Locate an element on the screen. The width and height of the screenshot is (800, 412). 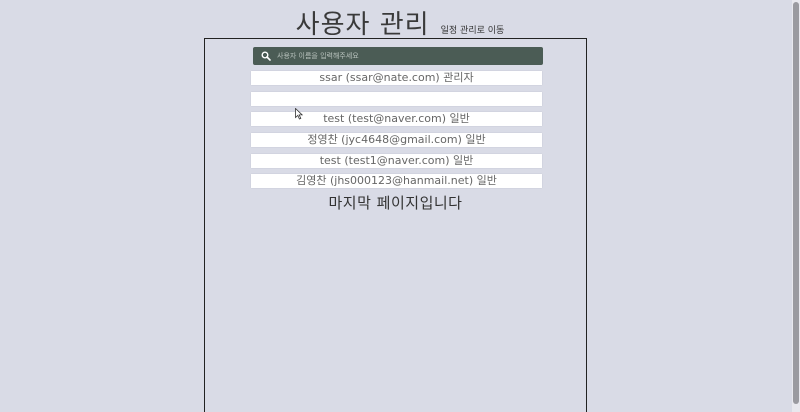
search-bar is located at coordinates (398, 56).